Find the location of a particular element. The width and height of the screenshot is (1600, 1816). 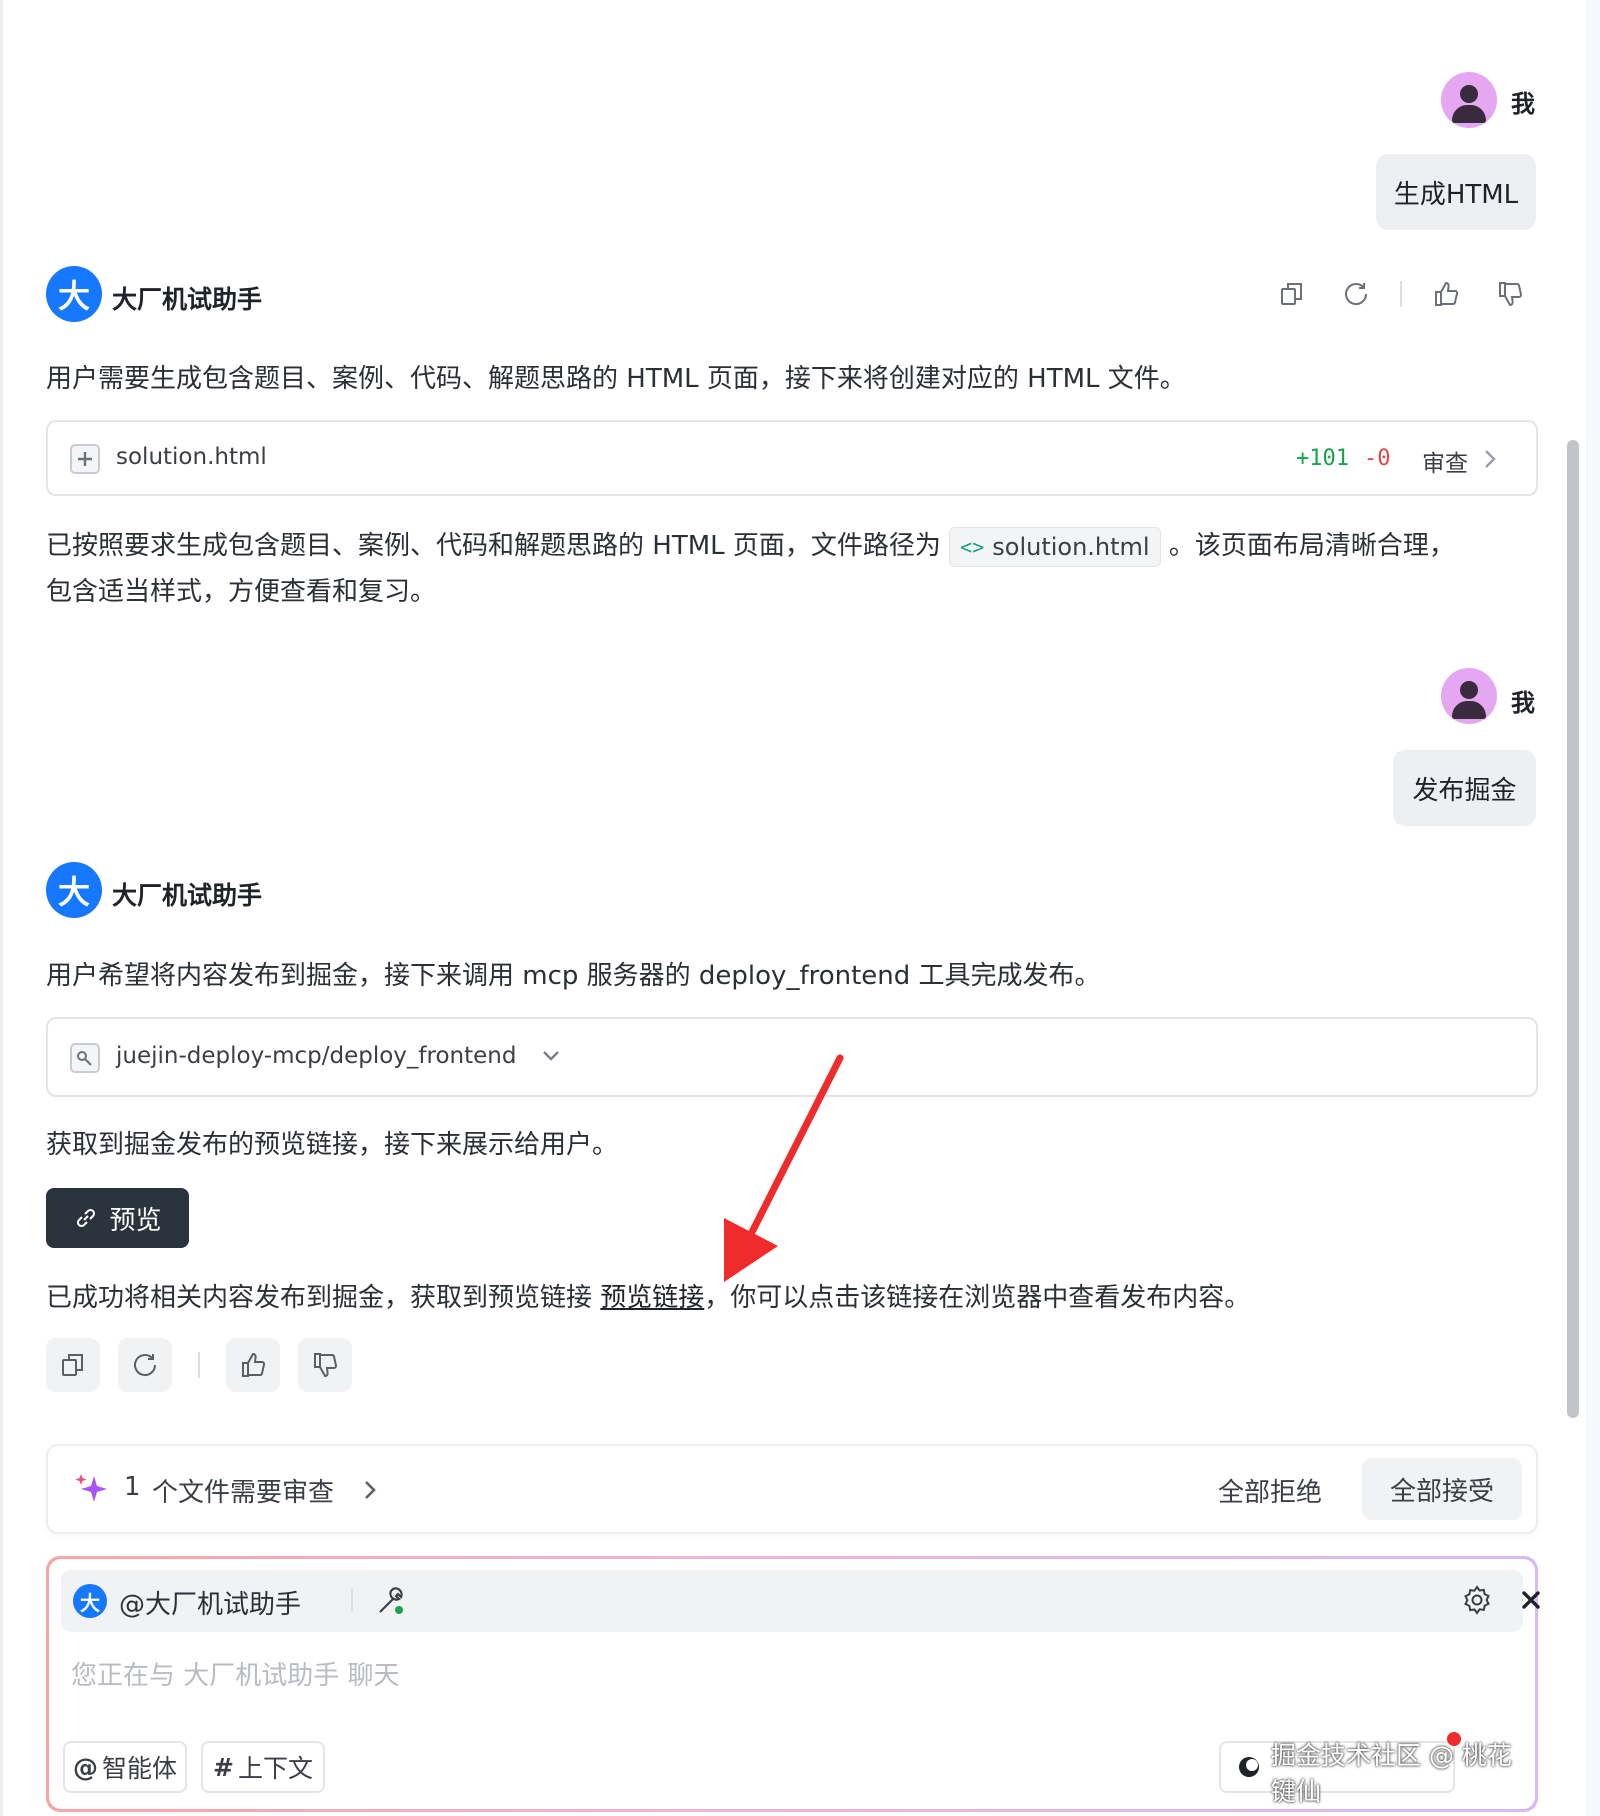

agent-chip: @ 智能体 is located at coordinates (125, 1767).